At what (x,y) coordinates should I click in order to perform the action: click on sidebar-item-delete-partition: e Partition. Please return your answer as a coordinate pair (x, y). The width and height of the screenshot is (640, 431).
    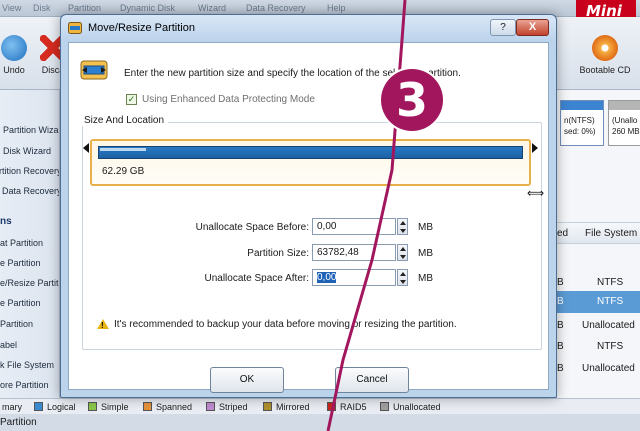
    Looking at the image, I should click on (20, 263).